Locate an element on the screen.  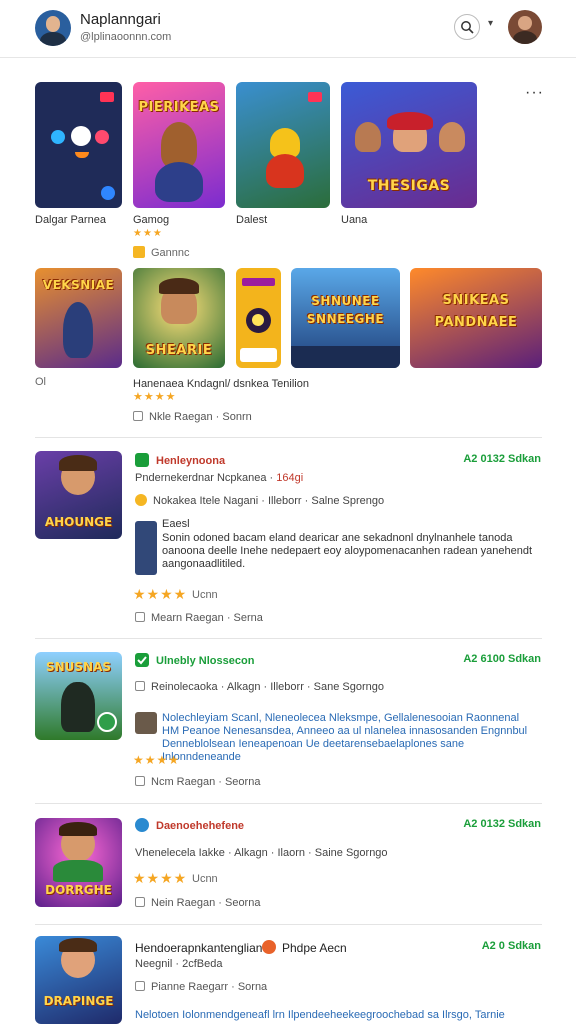
tile-title-art: SNIKEAS PANDNAEE is located at coordinates (476, 311).